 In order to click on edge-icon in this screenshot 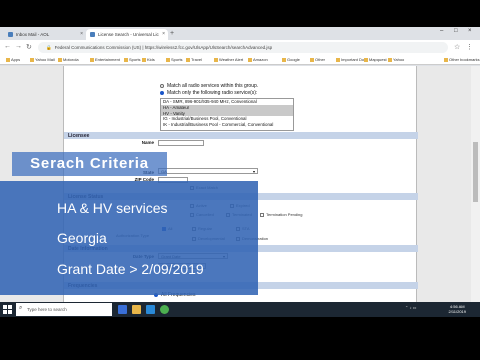, I will do `click(150, 309)`.